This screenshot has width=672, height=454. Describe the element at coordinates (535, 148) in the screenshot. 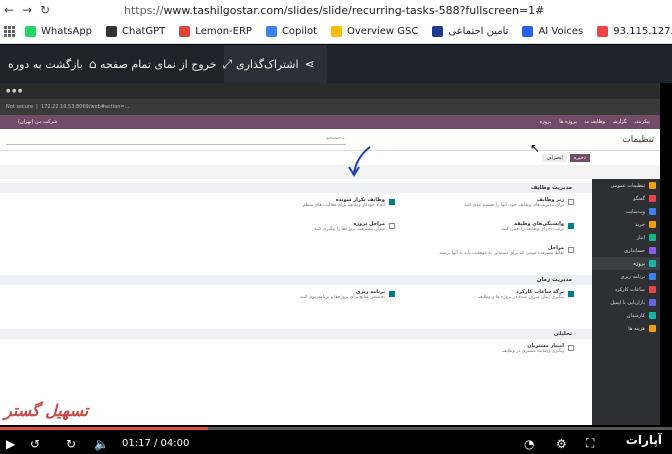

I see `mouse-cursor-icon: ↖` at that location.